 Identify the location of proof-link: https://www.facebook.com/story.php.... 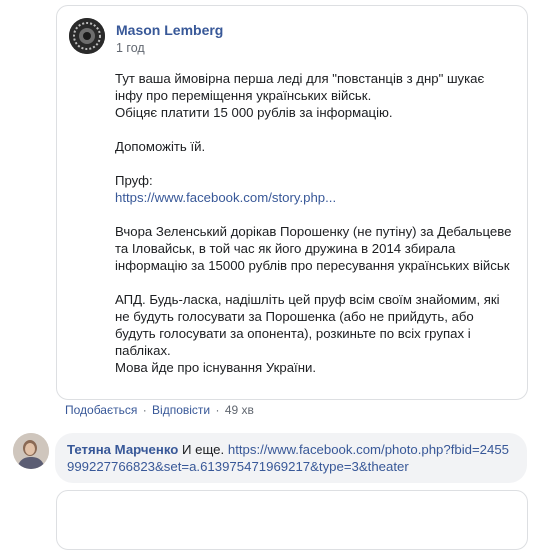
(225, 197).